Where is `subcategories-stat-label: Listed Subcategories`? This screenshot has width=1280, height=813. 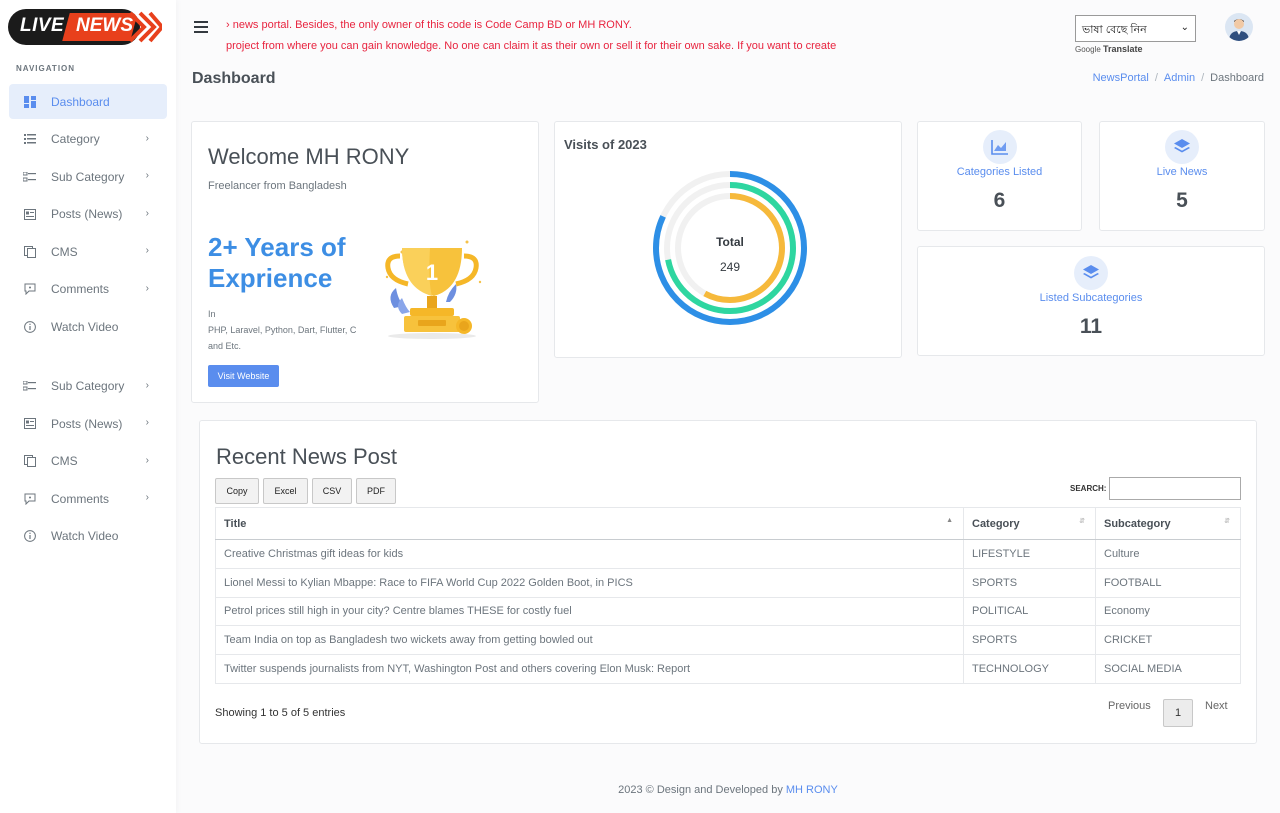
subcategories-stat-label: Listed Subcategories is located at coordinates (1091, 298).